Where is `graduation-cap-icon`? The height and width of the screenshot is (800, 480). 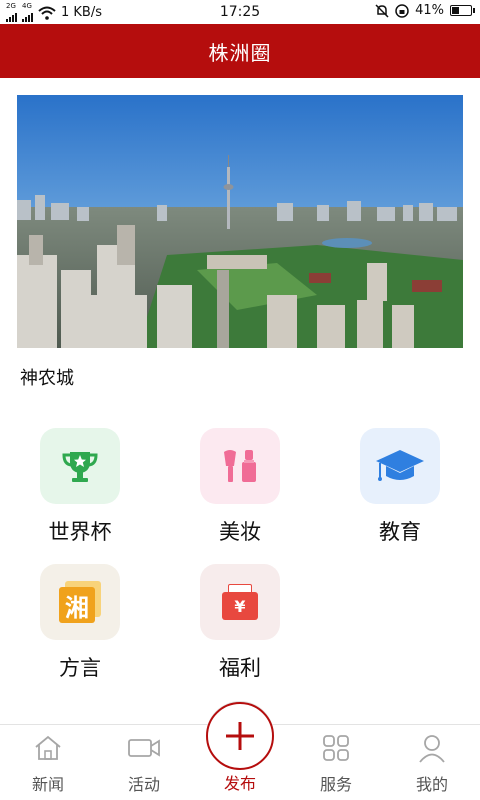 graduation-cap-icon is located at coordinates (400, 465).